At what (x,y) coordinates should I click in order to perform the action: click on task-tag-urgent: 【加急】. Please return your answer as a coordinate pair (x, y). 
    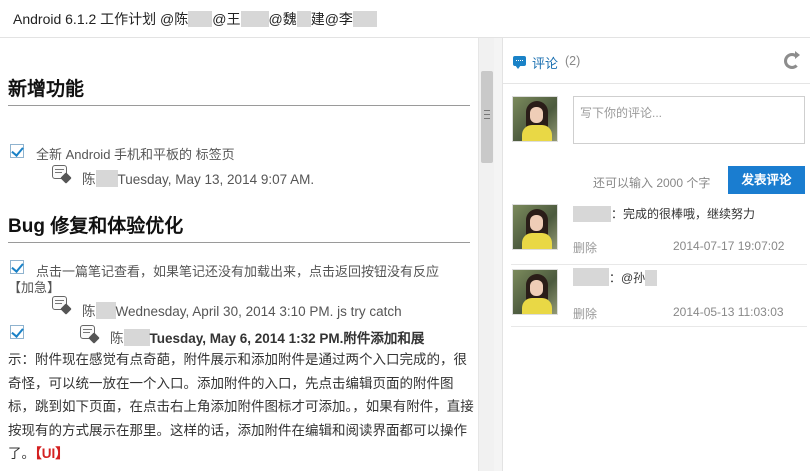
    Looking at the image, I should click on (34, 287).